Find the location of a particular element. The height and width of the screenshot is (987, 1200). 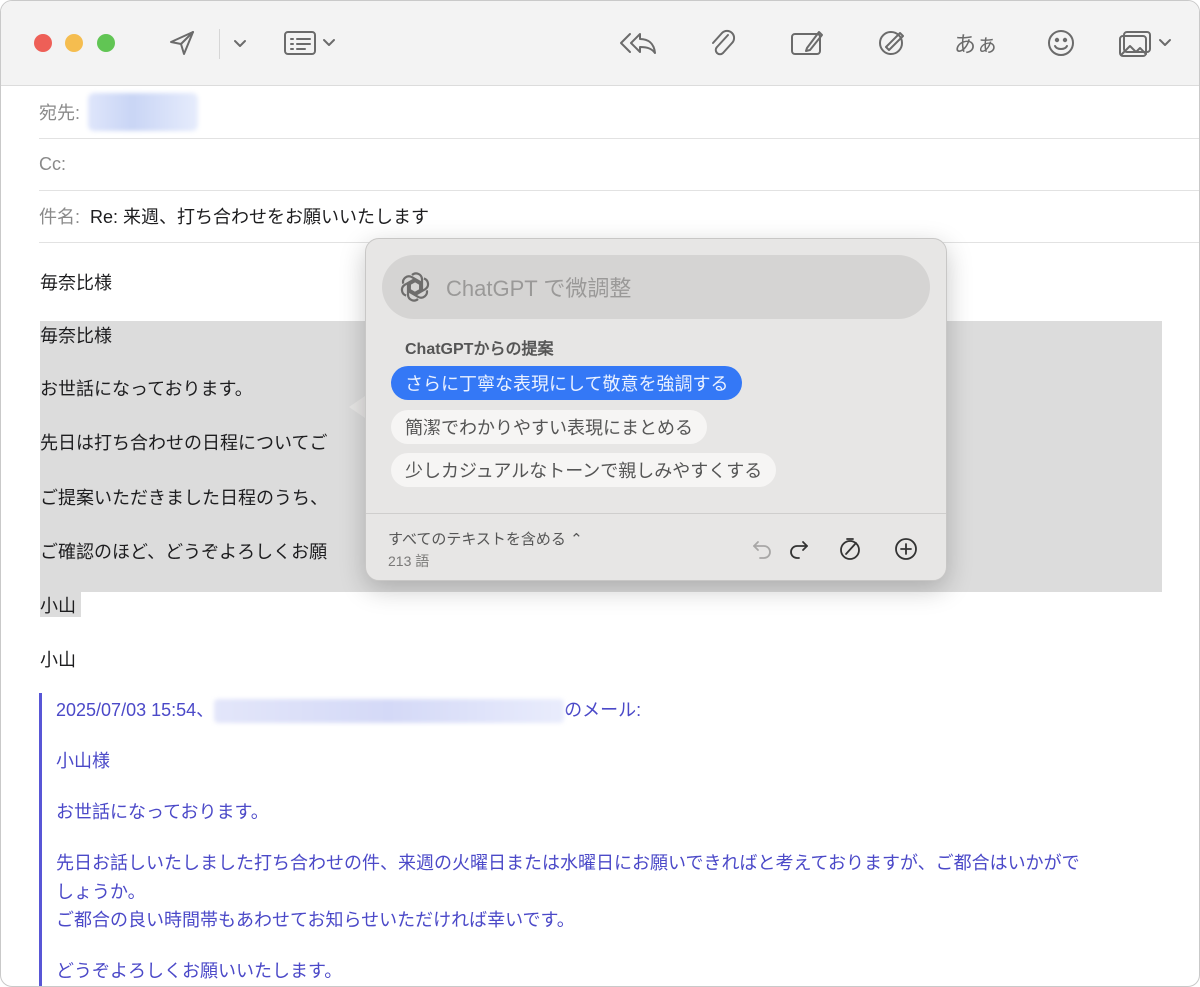

zoom-button is located at coordinates (106, 43).